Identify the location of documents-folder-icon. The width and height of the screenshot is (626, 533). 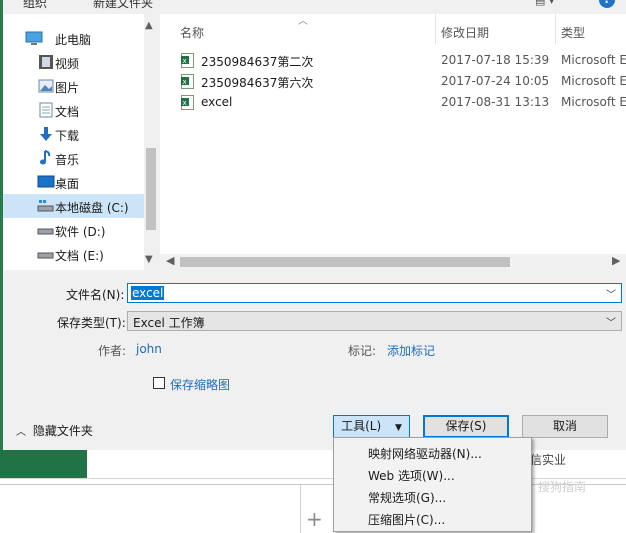
(46, 110).